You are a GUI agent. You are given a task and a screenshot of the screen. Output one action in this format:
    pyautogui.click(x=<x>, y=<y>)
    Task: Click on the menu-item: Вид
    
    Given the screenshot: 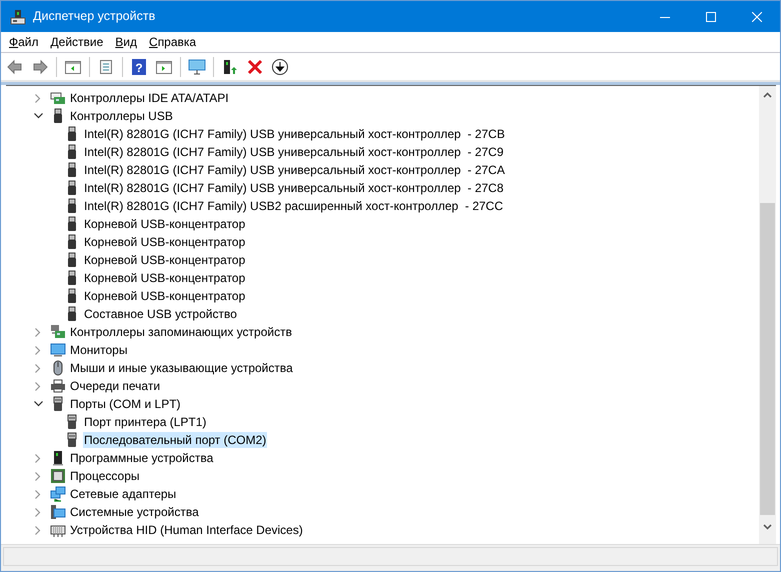 What is the action you would take?
    pyautogui.click(x=126, y=42)
    